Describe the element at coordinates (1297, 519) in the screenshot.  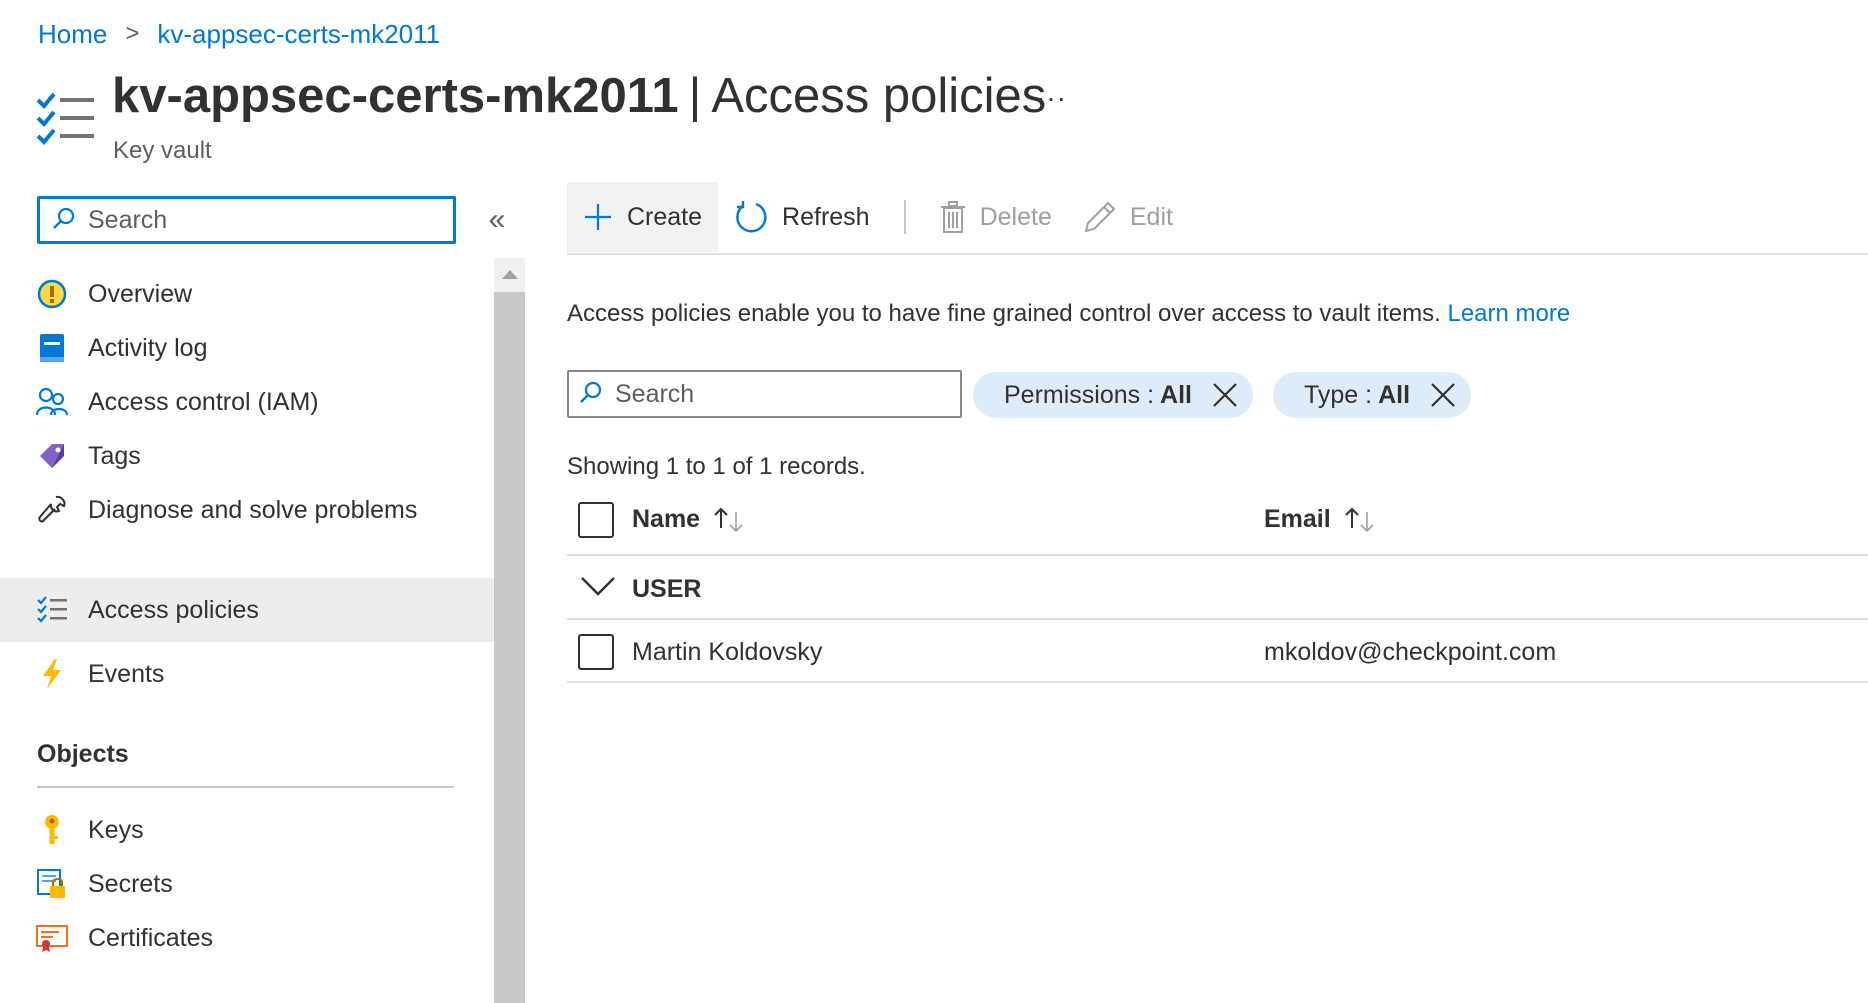
I see `column-header-email-label: Email` at that location.